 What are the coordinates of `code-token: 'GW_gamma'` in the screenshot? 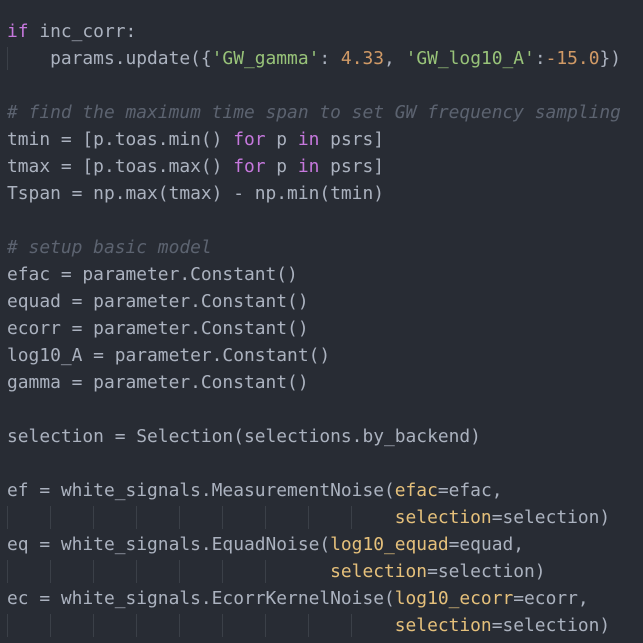 It's located at (265, 58).